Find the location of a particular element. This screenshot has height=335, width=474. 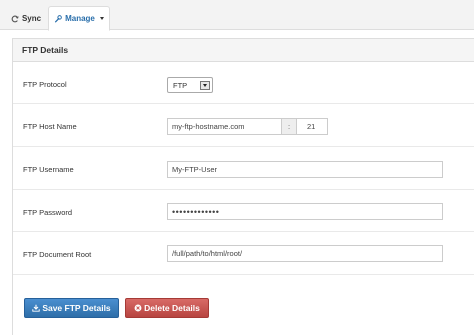

username-value: My-FTP-User is located at coordinates (194, 169).